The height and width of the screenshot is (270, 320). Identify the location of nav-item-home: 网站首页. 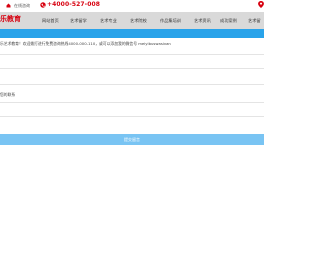
(50, 21).